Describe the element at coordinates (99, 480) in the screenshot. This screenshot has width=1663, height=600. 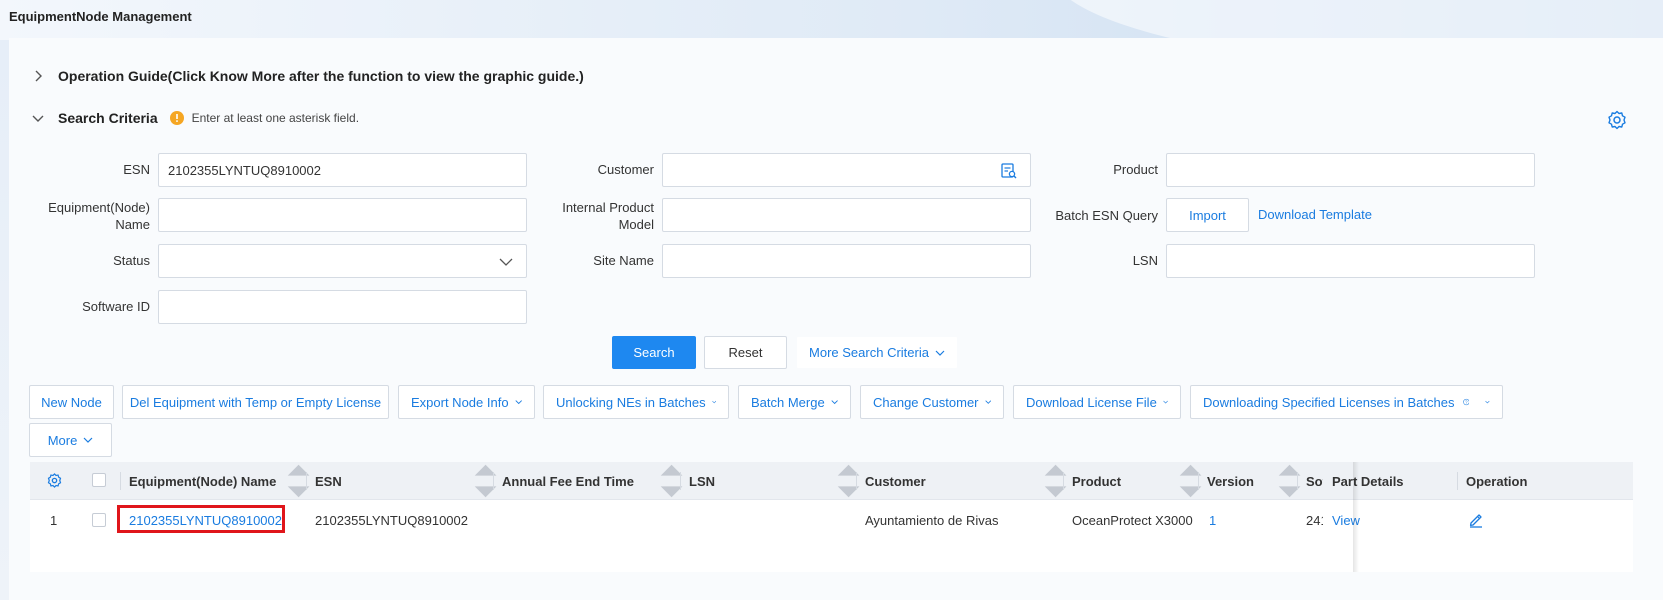
I see `select-all-checkbox` at that location.